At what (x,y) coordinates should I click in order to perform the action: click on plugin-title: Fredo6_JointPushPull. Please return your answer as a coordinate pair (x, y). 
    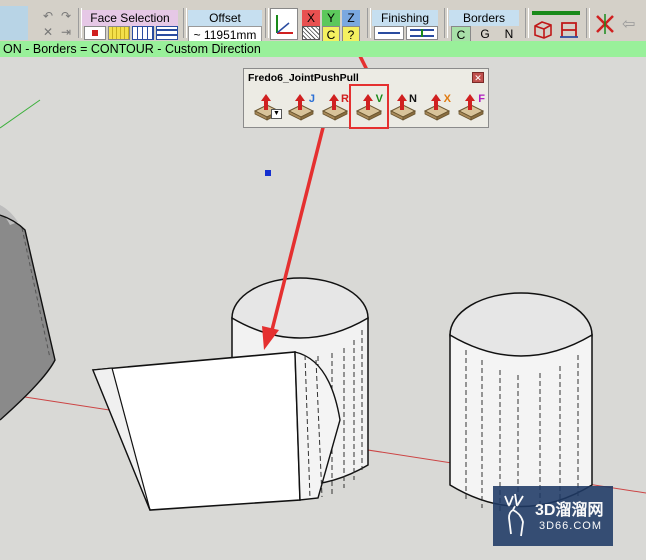
    Looking at the image, I should click on (303, 78).